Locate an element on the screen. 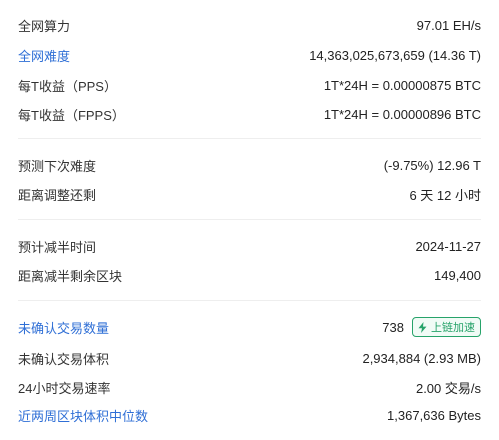  next-difficulty-row: 预测下次难度 (-9.75%) 12.96 T is located at coordinates (249, 165).